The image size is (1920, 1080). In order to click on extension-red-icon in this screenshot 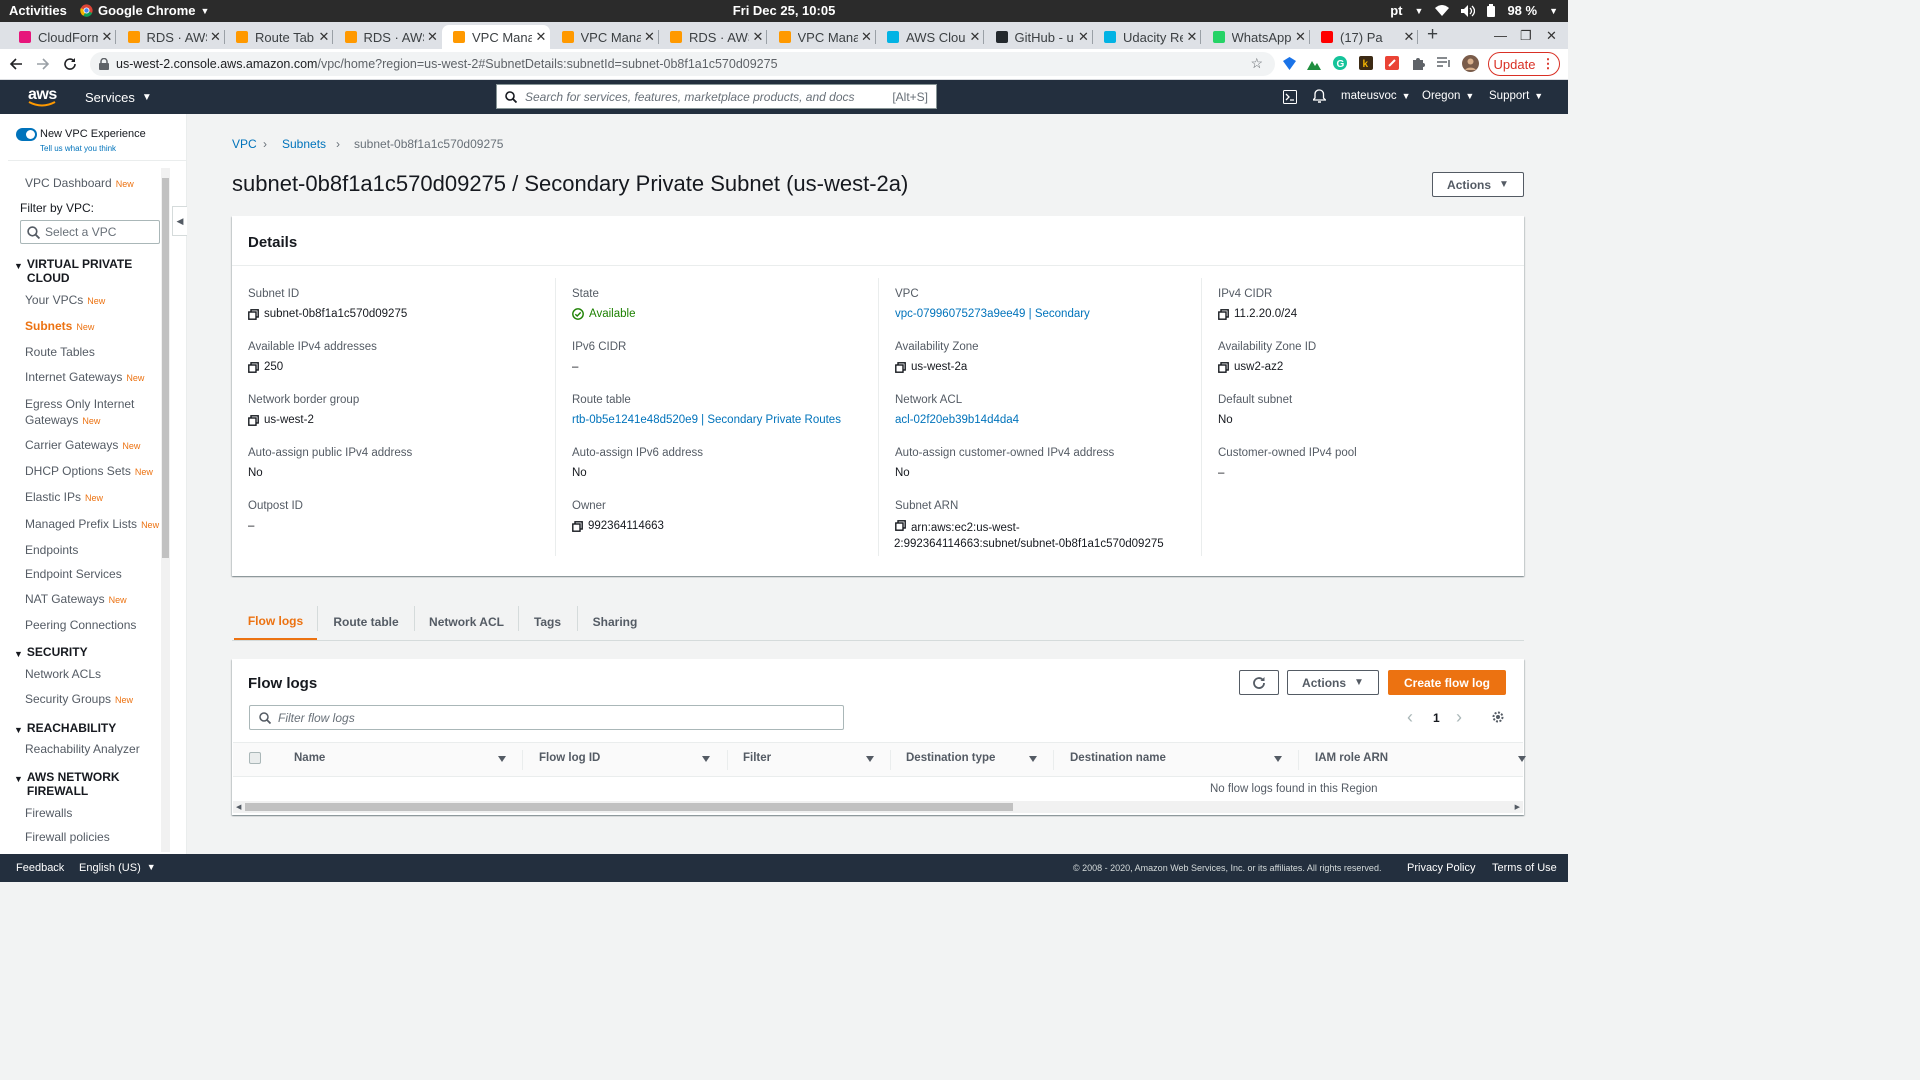, I will do `click(1392, 63)`.